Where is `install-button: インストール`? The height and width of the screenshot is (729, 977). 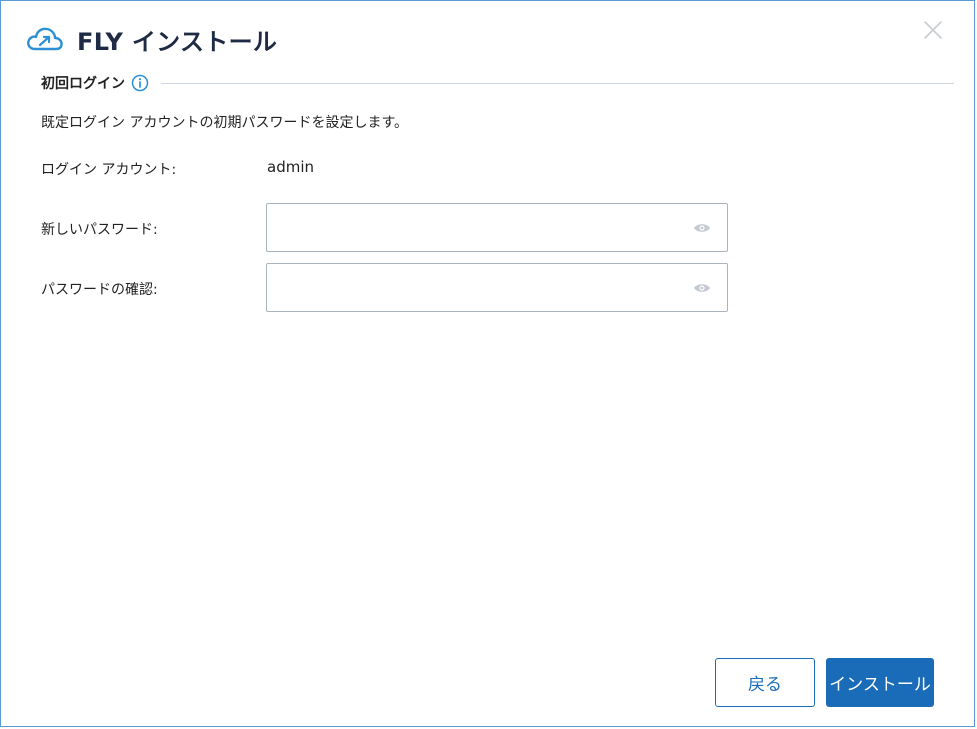
install-button: インストール is located at coordinates (880, 682).